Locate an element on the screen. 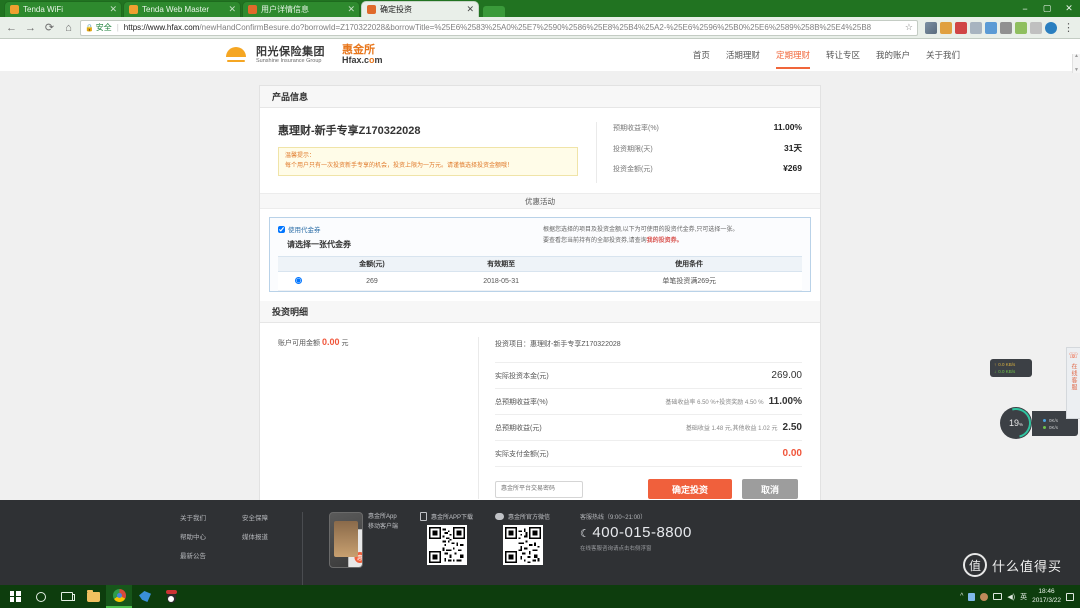  tray-security-icon is located at coordinates (972, 596).